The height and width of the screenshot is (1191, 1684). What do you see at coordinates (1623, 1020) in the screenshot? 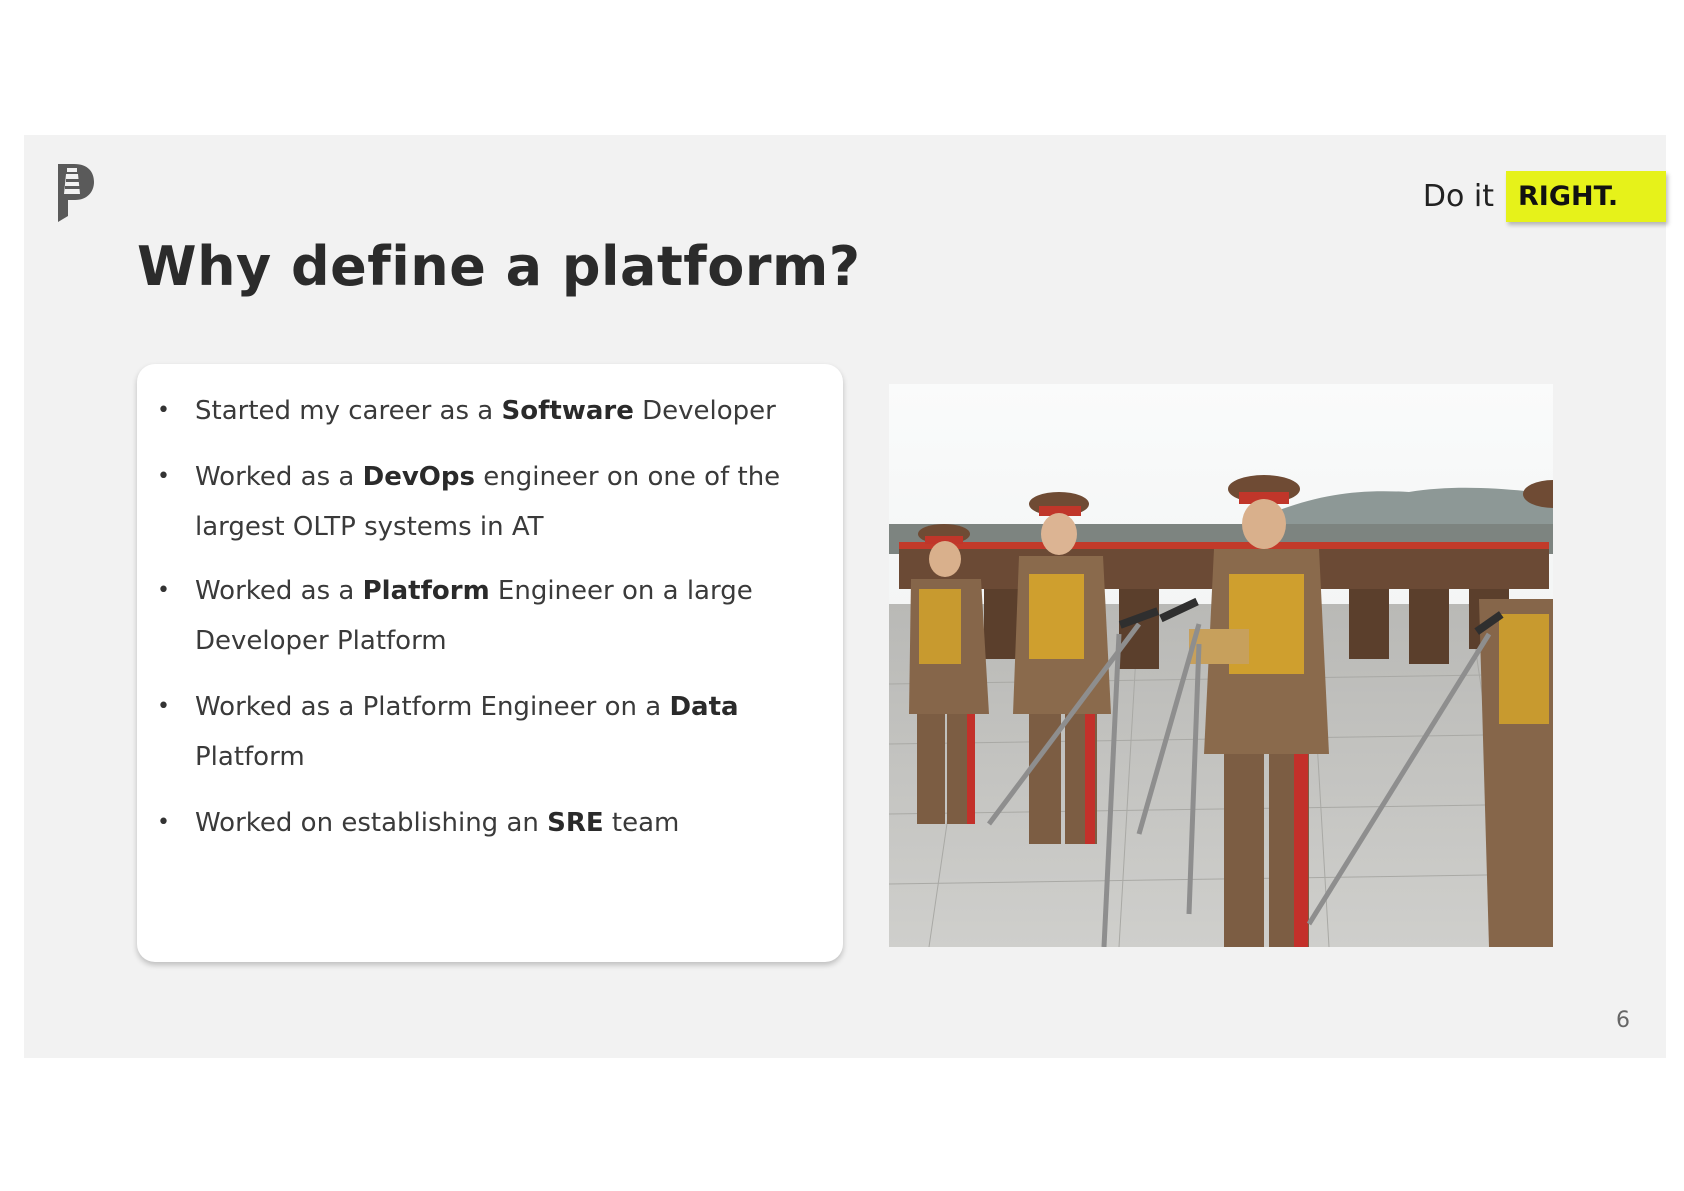
I see `page-number: 6` at bounding box center [1623, 1020].